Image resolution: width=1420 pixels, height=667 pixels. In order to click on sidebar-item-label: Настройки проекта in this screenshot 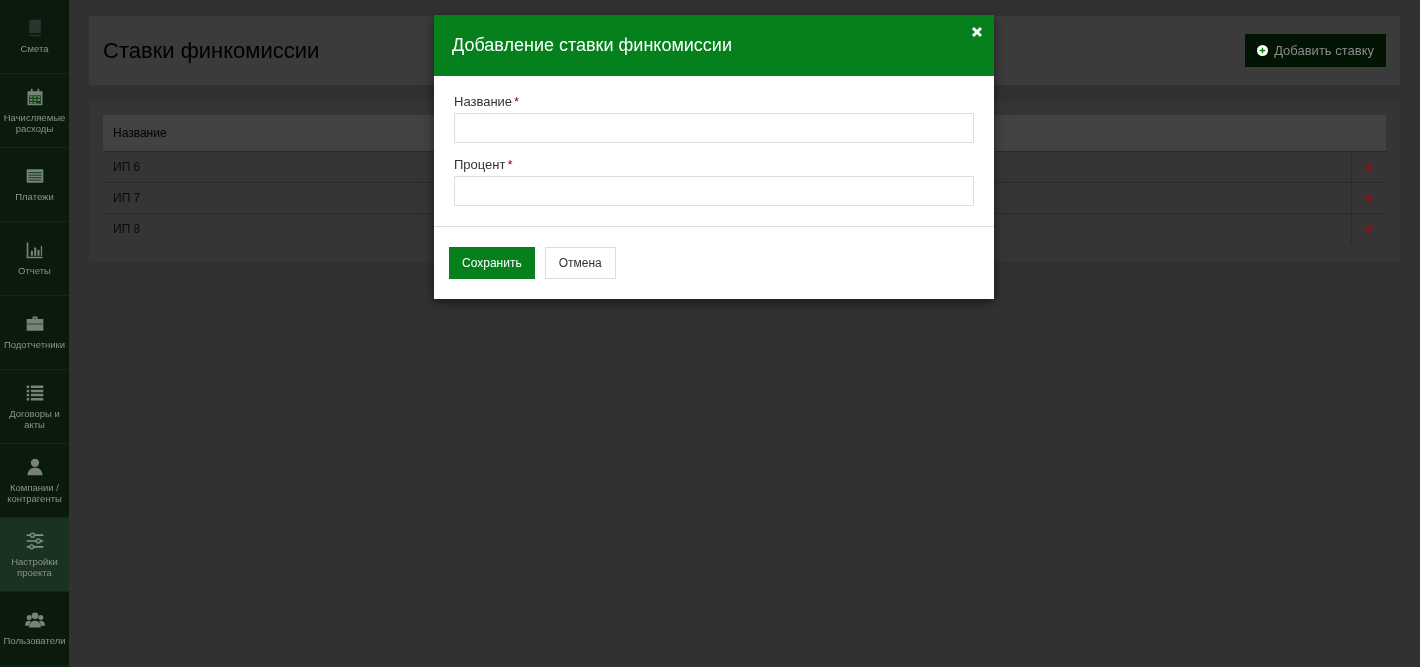, I will do `click(34, 567)`.